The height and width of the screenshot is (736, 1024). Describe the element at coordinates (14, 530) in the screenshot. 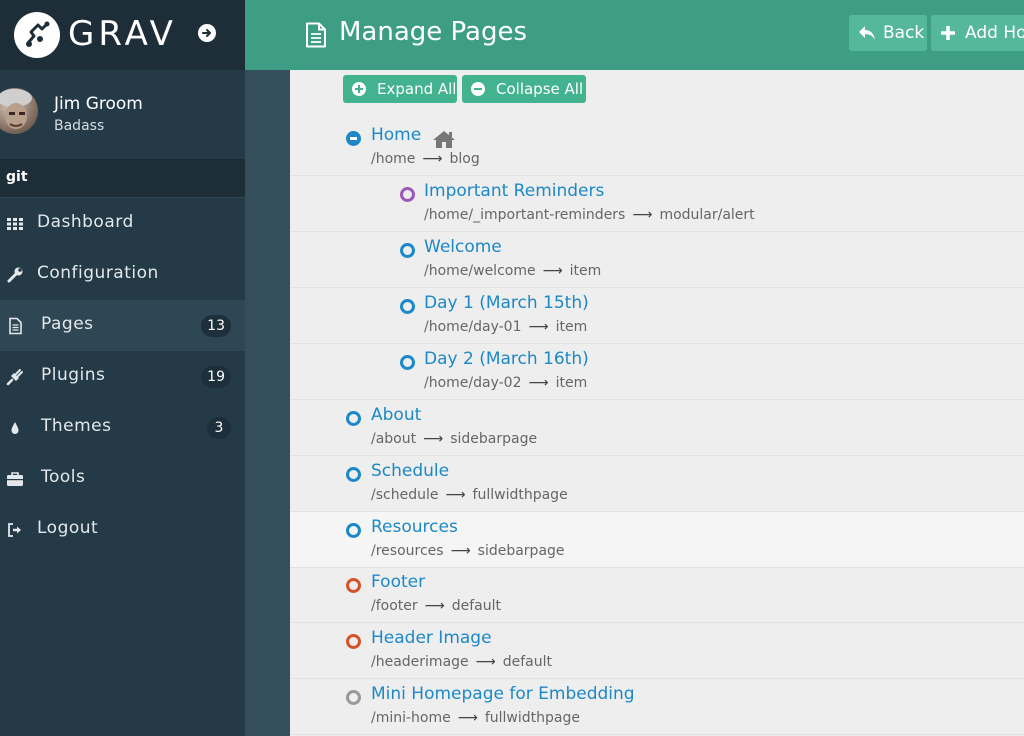

I see `sign-out-icon` at that location.